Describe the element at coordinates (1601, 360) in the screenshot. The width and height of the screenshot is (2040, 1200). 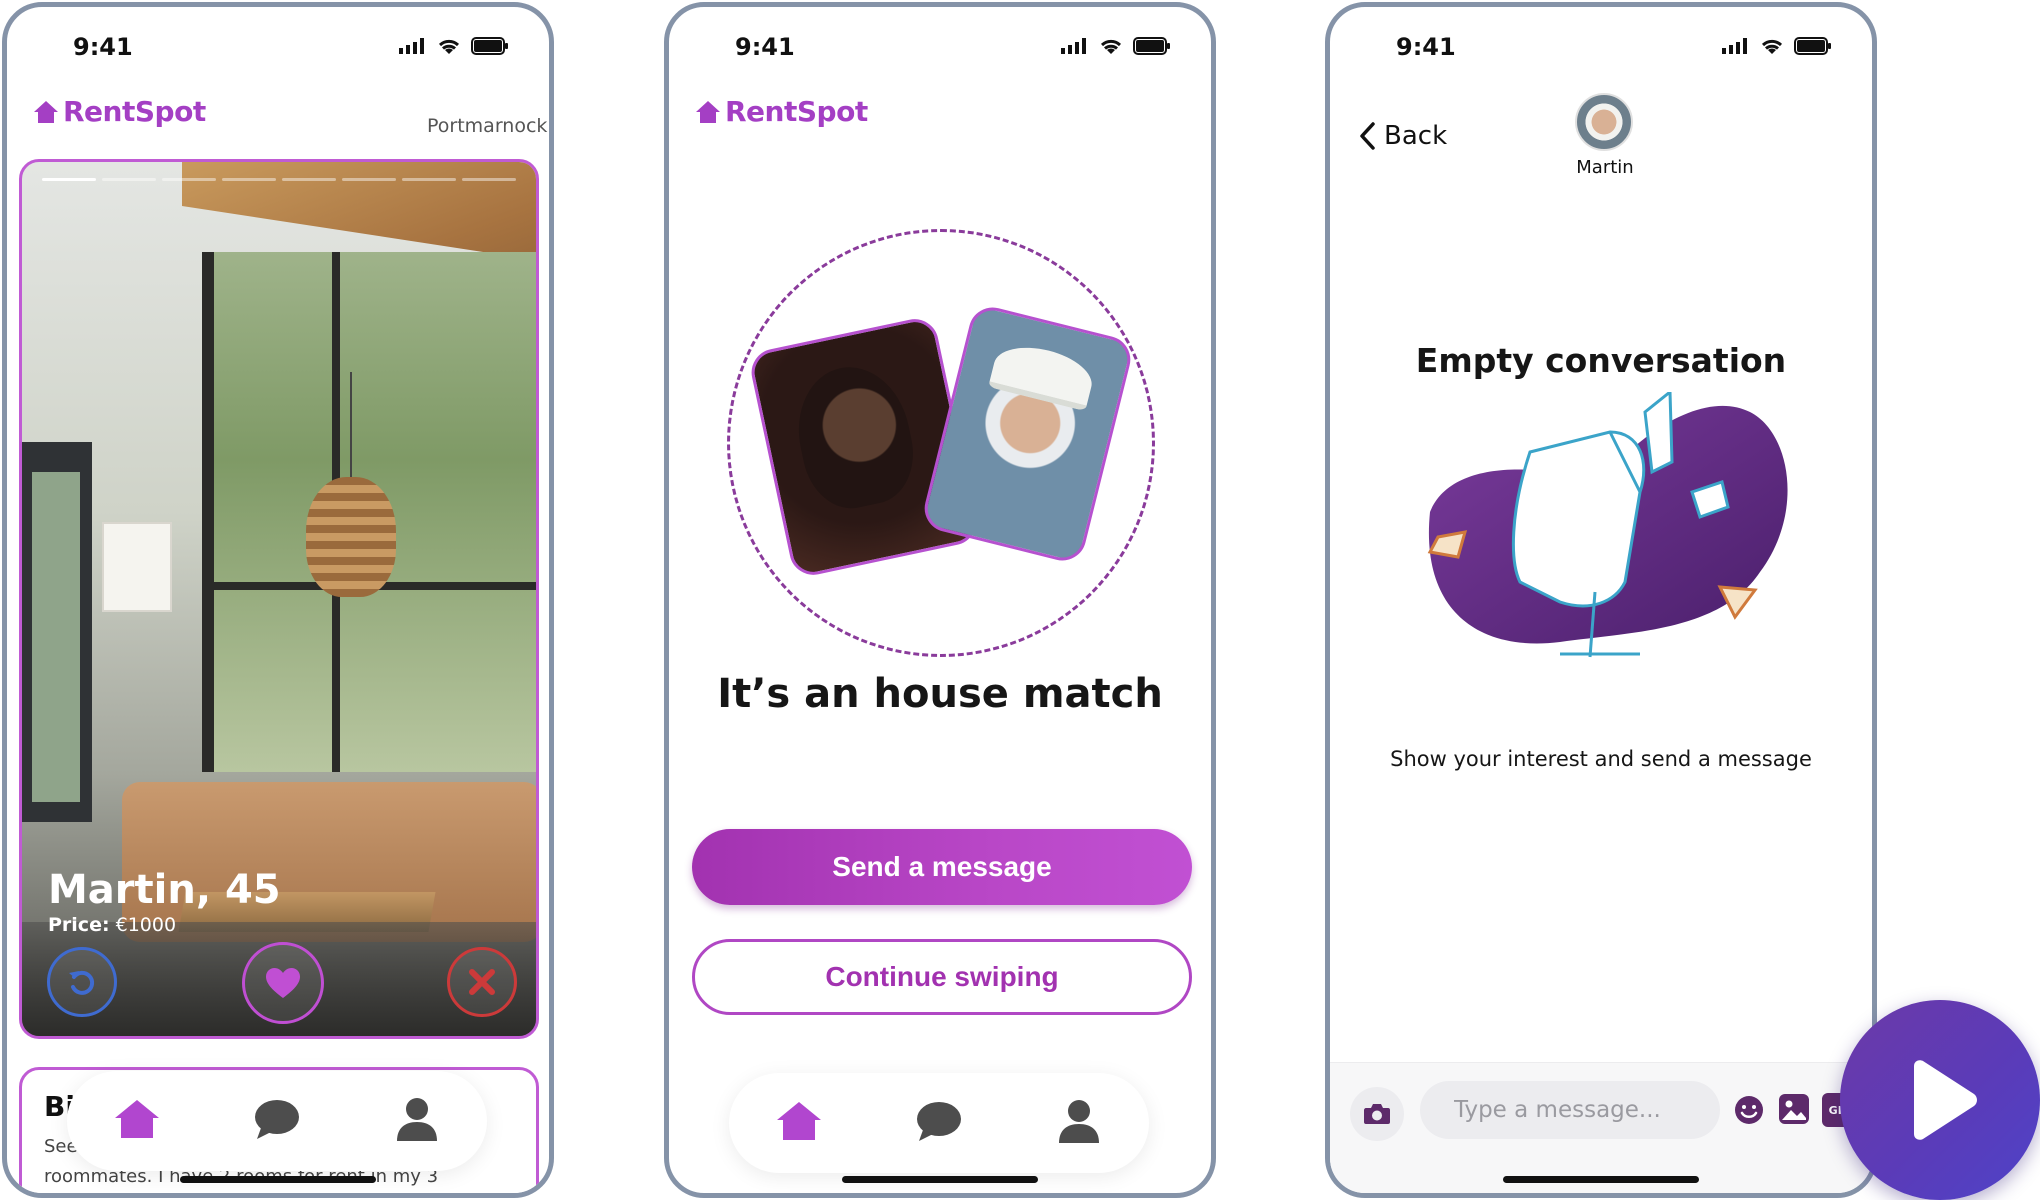
I see `empty-title: Empty conversation` at that location.